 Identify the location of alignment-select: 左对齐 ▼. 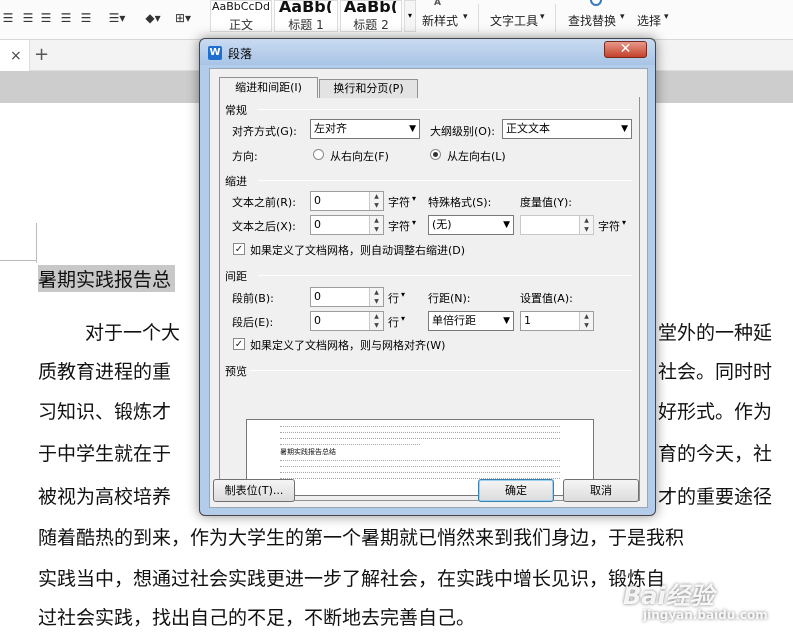
(365, 129).